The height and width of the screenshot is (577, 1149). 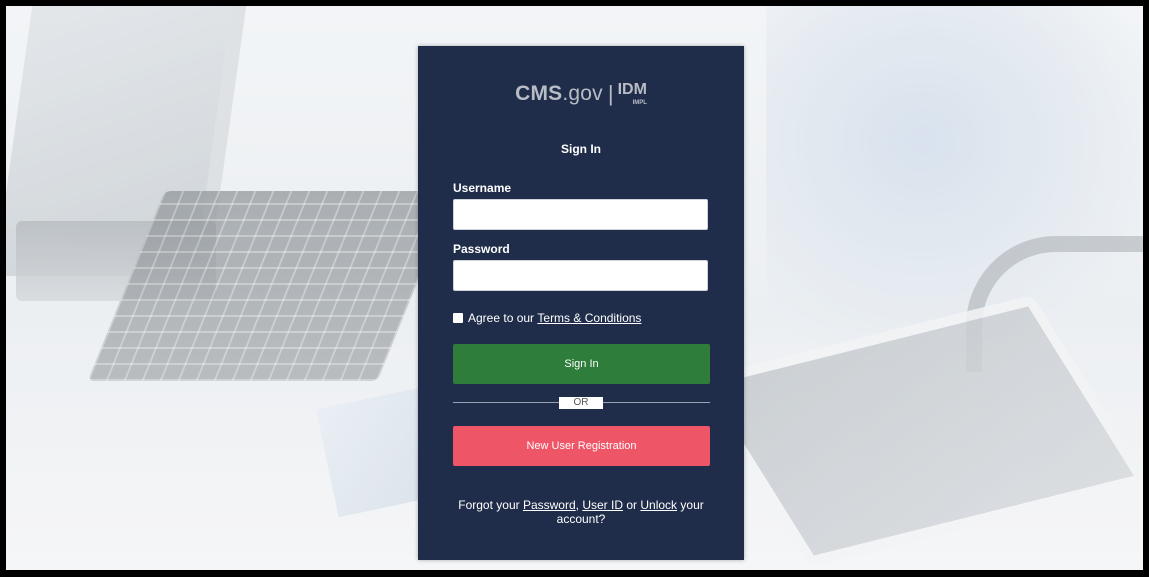 I want to click on cms-idm-logo: CMS.gov | IDM IMPL, so click(x=581, y=94).